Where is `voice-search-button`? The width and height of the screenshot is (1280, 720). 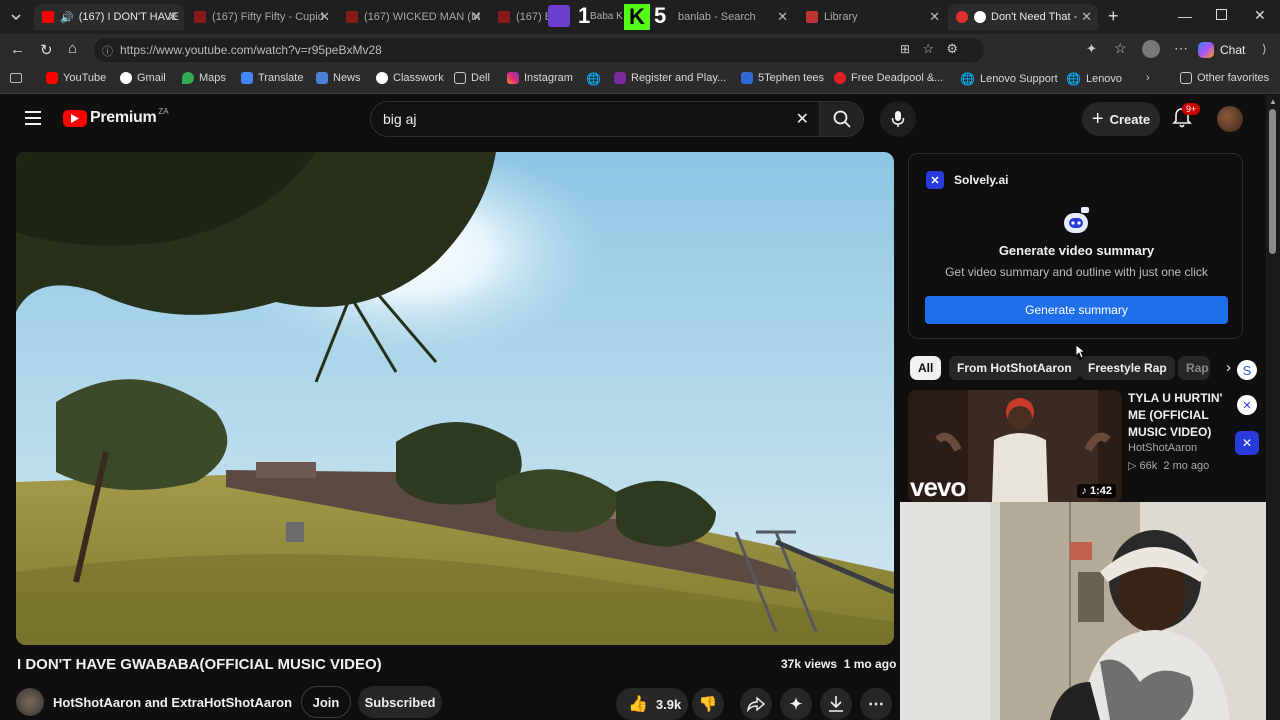
voice-search-button is located at coordinates (898, 119).